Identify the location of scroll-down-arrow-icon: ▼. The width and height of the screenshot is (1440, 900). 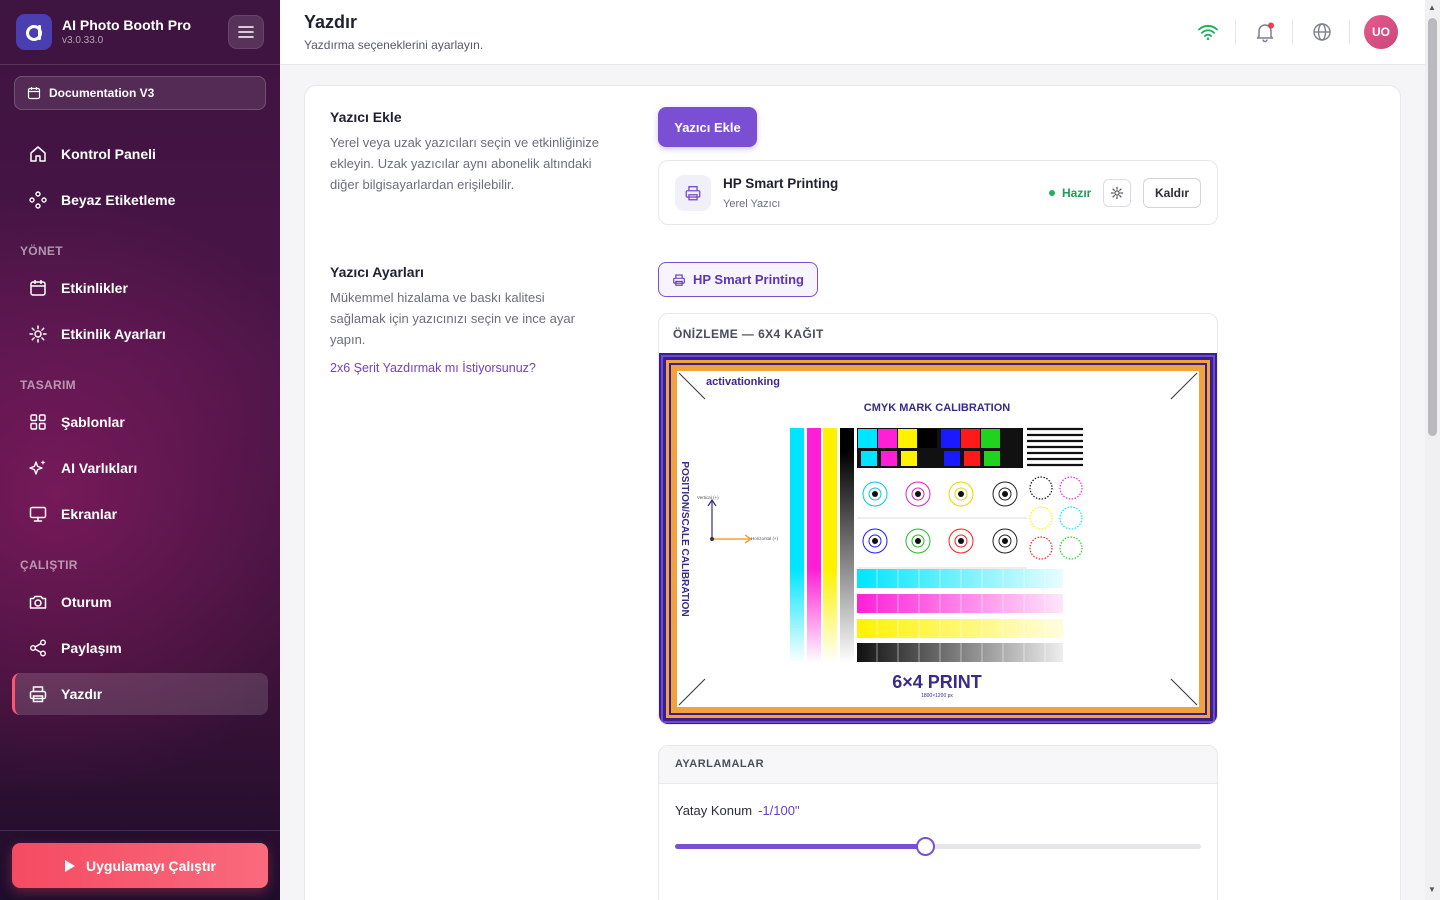
(1432, 890).